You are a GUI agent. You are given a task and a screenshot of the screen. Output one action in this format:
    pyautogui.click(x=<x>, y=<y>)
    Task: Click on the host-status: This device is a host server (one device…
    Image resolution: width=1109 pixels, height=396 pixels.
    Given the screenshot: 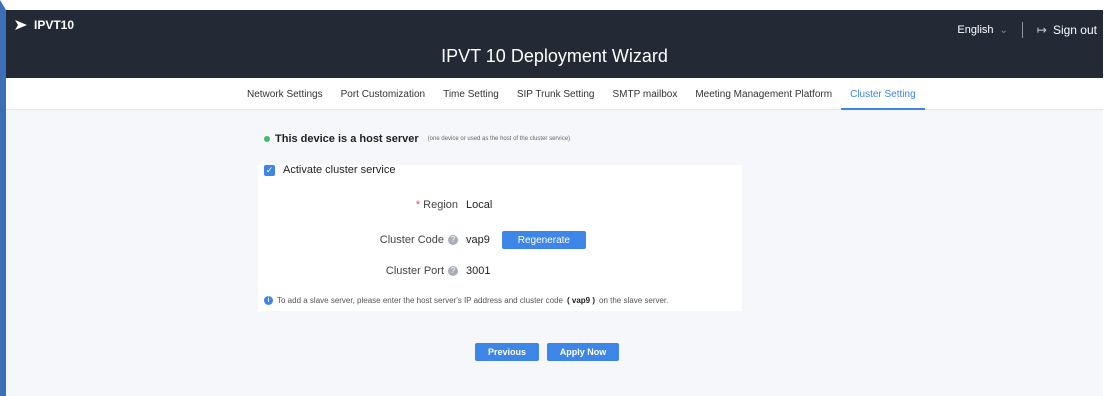 What is the action you would take?
    pyautogui.click(x=417, y=139)
    